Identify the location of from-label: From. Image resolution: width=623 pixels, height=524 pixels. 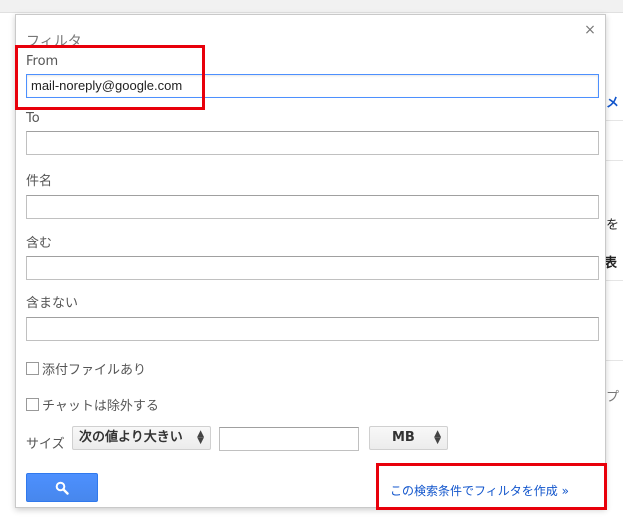
(42, 61).